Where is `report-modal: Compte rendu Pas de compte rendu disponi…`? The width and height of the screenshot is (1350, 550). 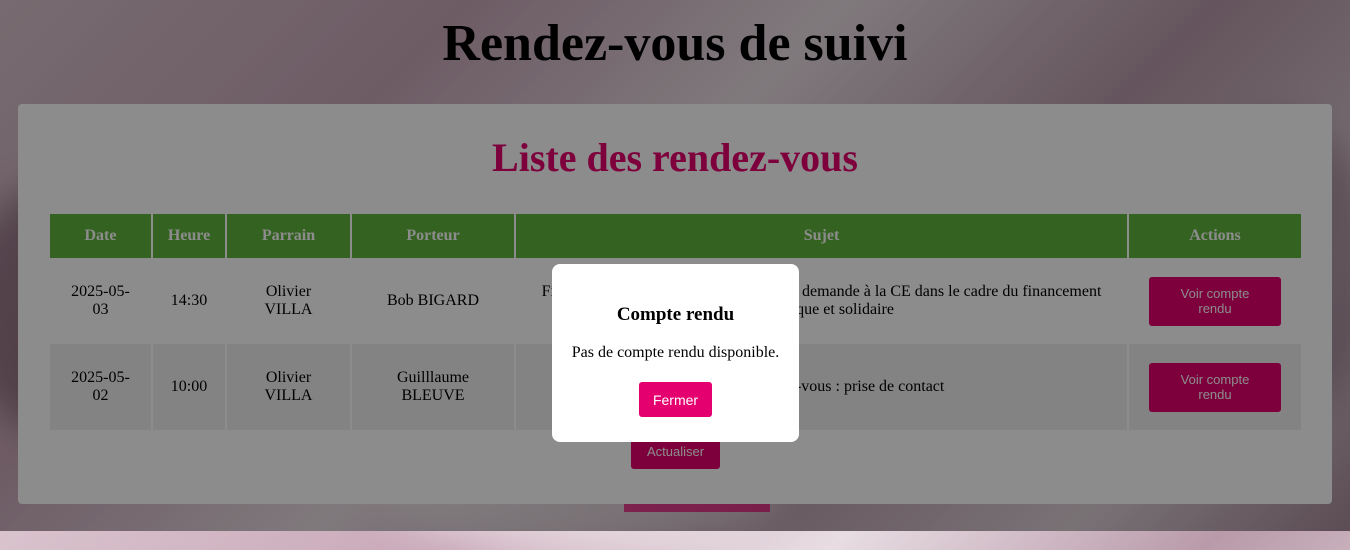
report-modal: Compte rendu Pas de compte rendu disponi… is located at coordinates (675, 353).